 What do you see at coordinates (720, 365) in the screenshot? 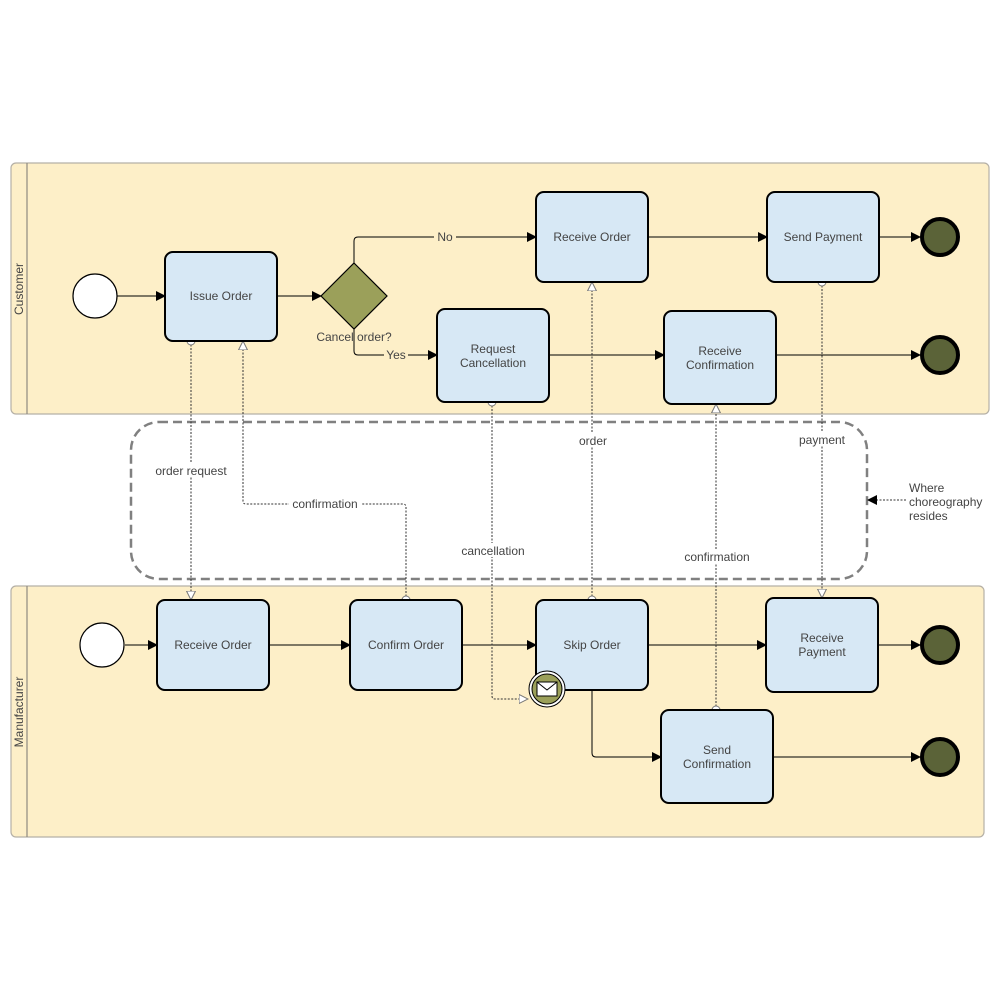
I see `task-receive-confirmation-label-2: Confirmation` at bounding box center [720, 365].